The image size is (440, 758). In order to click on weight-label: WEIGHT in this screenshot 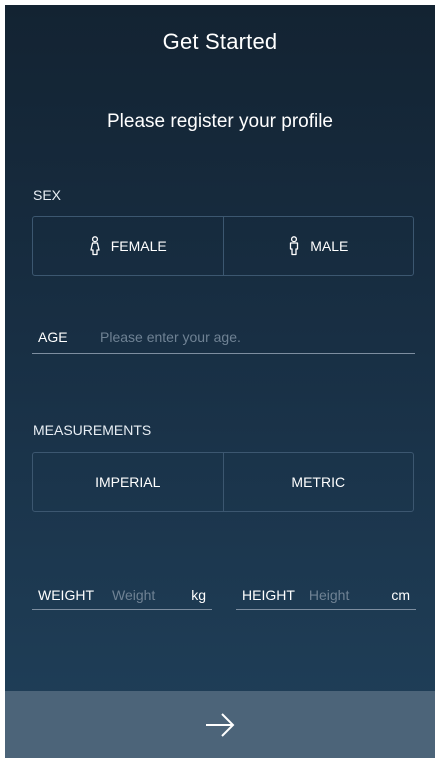, I will do `click(66, 595)`.